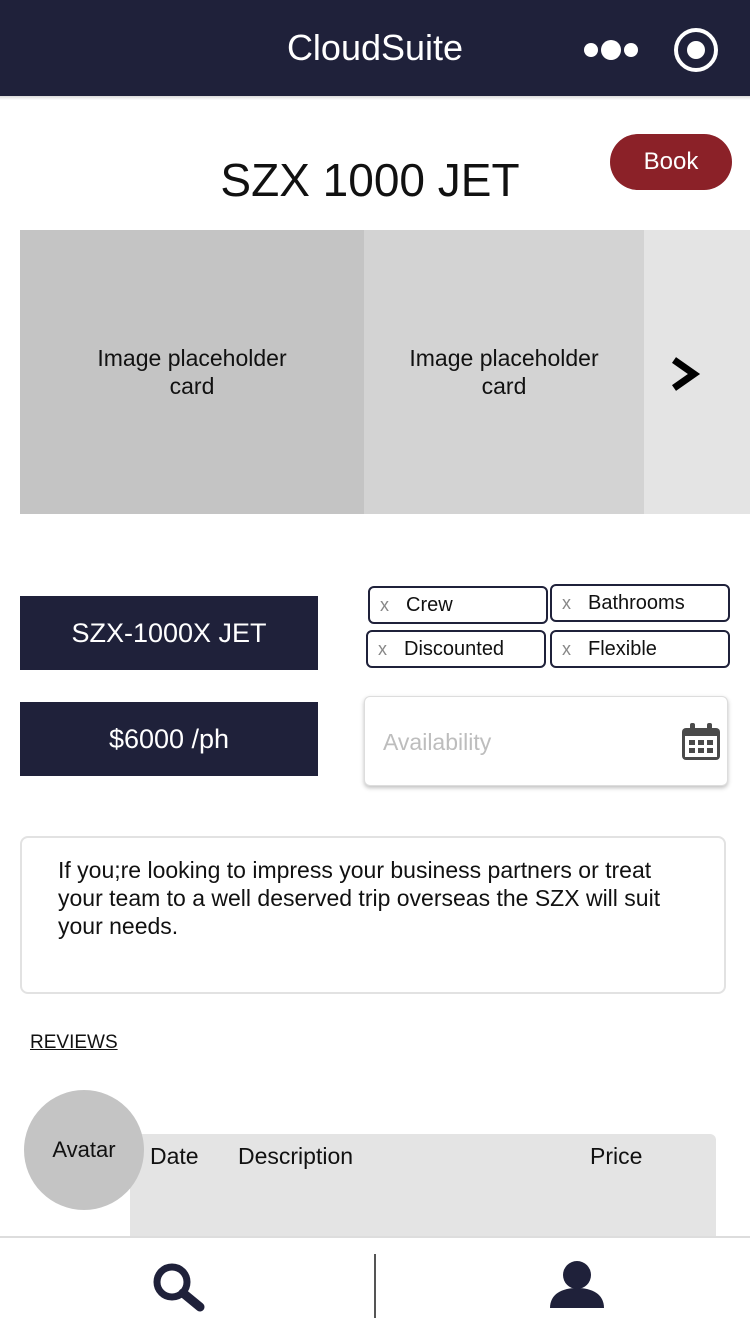 The image size is (750, 1334). I want to click on filter-chip-discounted: x Discounted, so click(456, 649).